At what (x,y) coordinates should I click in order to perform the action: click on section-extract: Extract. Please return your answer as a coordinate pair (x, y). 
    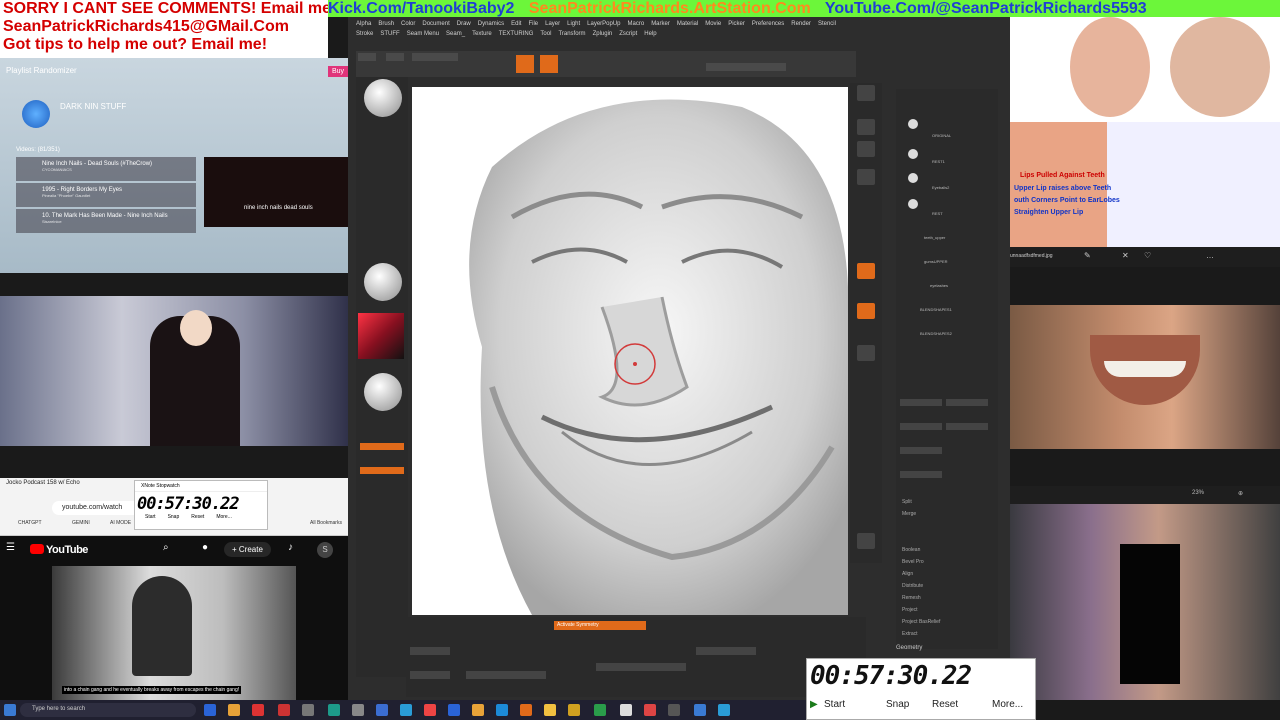
    Looking at the image, I should click on (910, 634).